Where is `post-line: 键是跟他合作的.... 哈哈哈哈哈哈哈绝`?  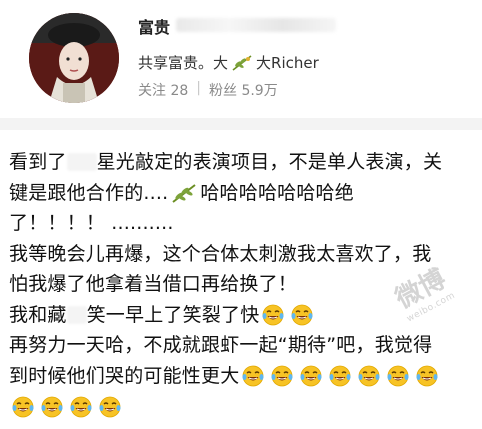 post-line: 键是跟他合作的.... 哈哈哈哈哈哈哈绝 is located at coordinates (181, 192).